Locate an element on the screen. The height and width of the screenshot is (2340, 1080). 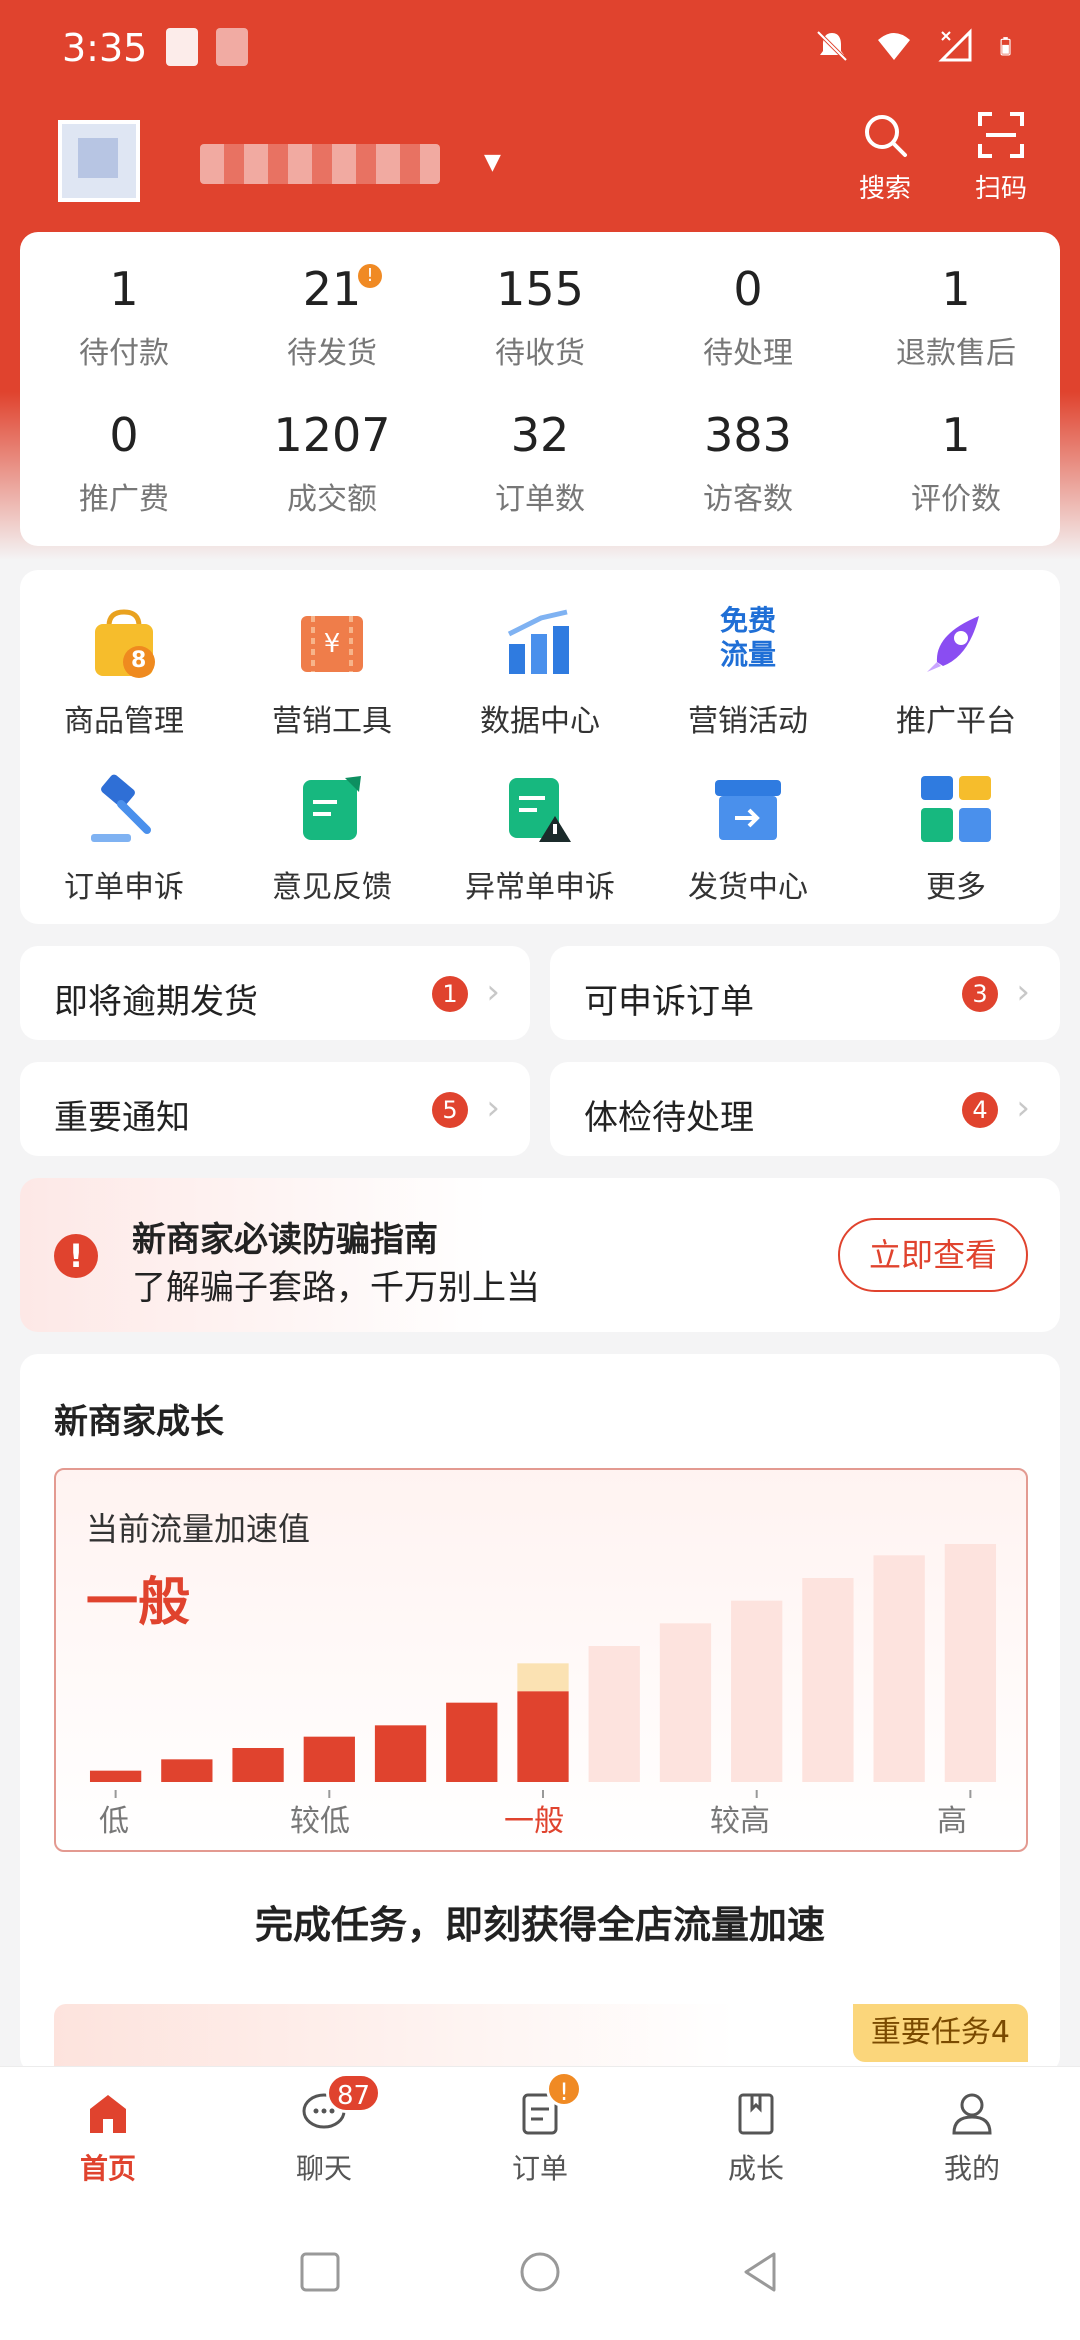
todo-label: 可申诉订单 is located at coordinates (669, 1002).